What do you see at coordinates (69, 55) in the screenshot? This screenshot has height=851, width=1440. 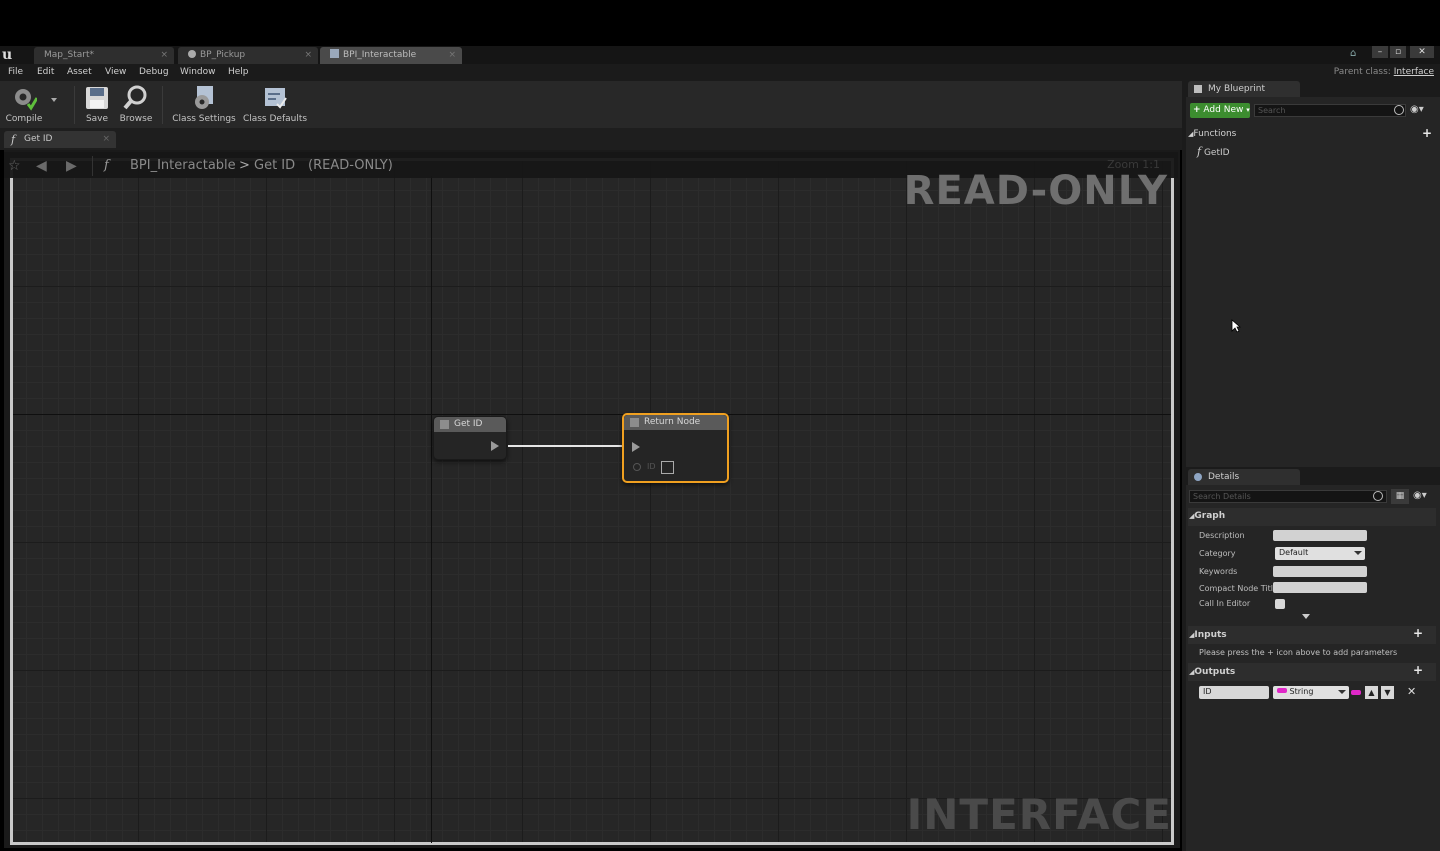 I see `tab-label: Map_Start*` at bounding box center [69, 55].